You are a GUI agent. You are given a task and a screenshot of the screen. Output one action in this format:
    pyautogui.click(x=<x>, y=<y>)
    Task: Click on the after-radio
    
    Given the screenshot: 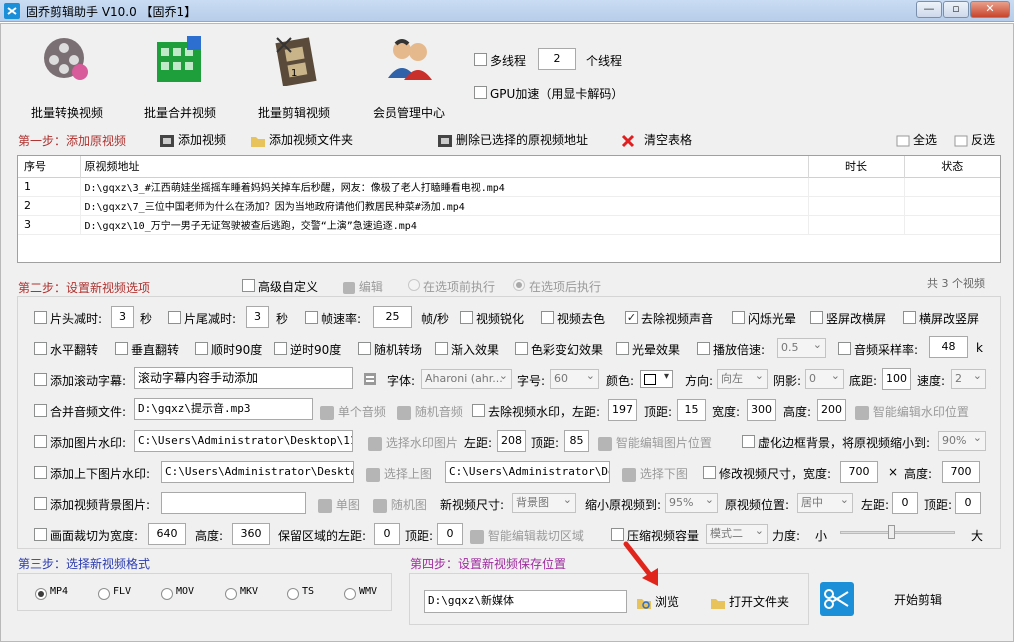 What is the action you would take?
    pyautogui.click(x=519, y=285)
    